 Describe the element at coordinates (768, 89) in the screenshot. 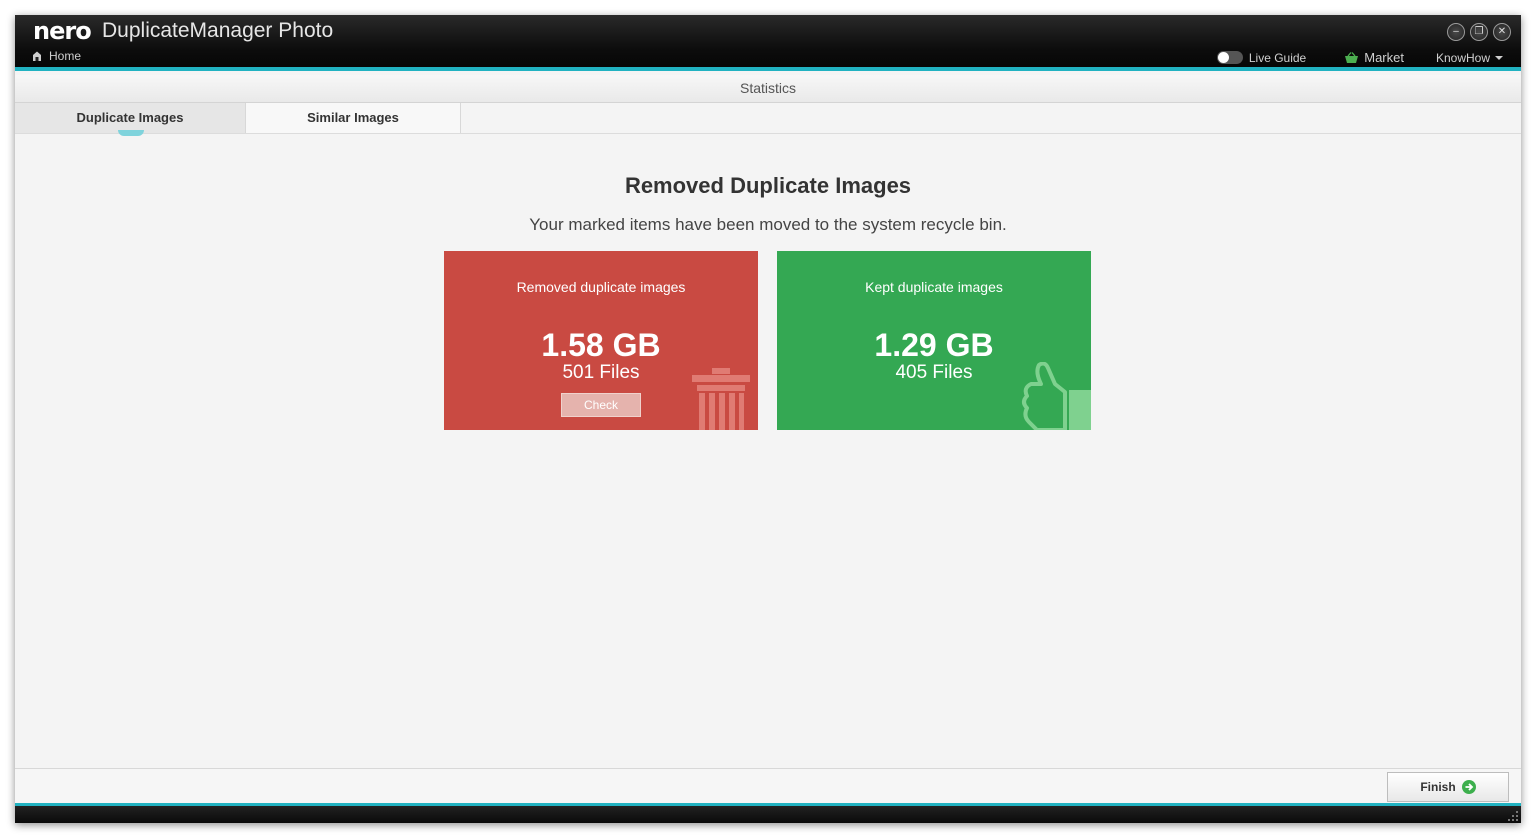

I see `section-header: Statistics` at that location.